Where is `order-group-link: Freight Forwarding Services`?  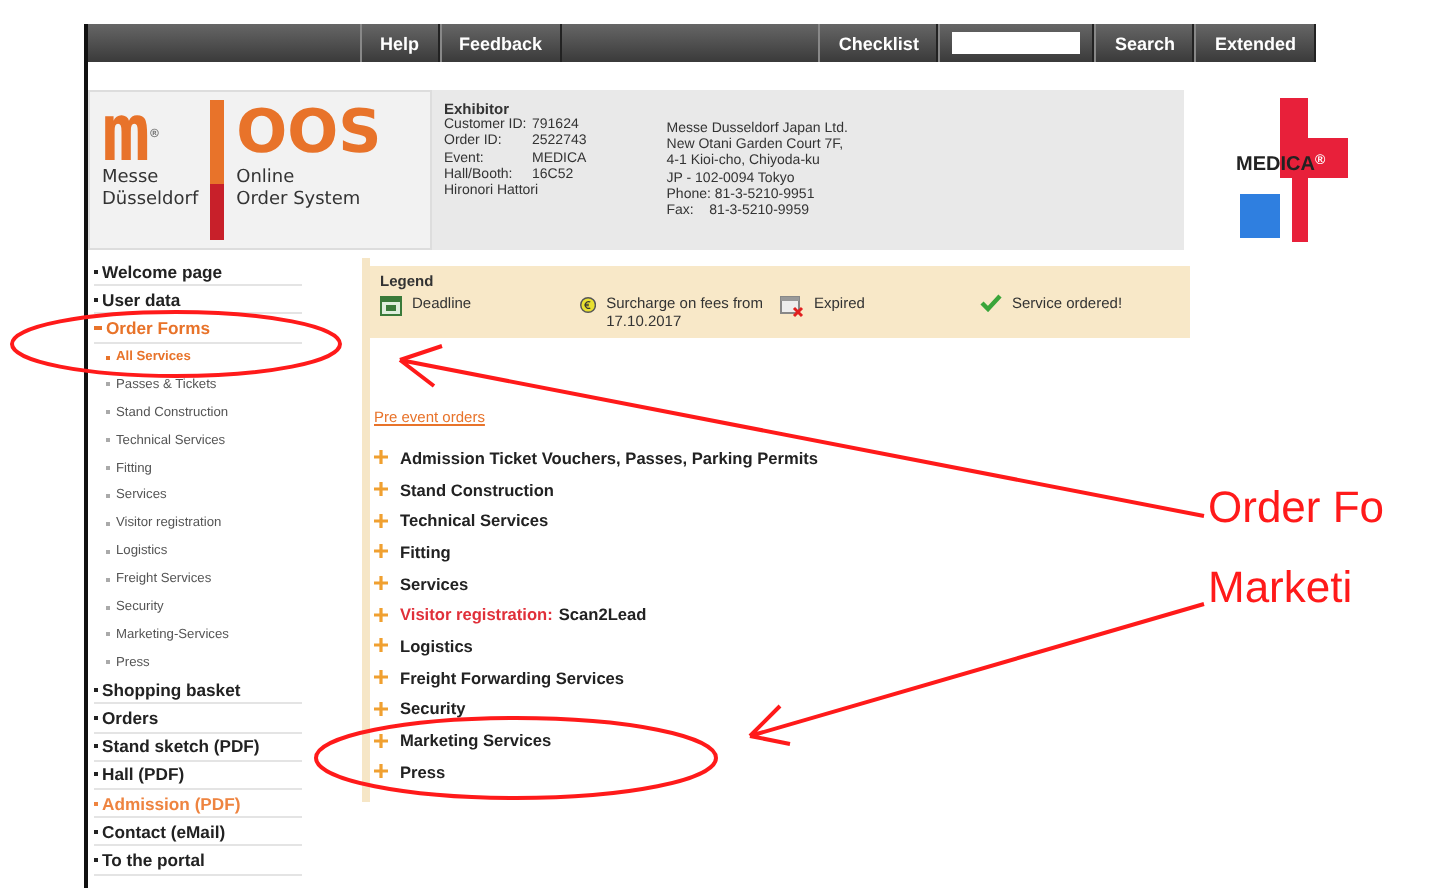 order-group-link: Freight Forwarding Services is located at coordinates (790, 677).